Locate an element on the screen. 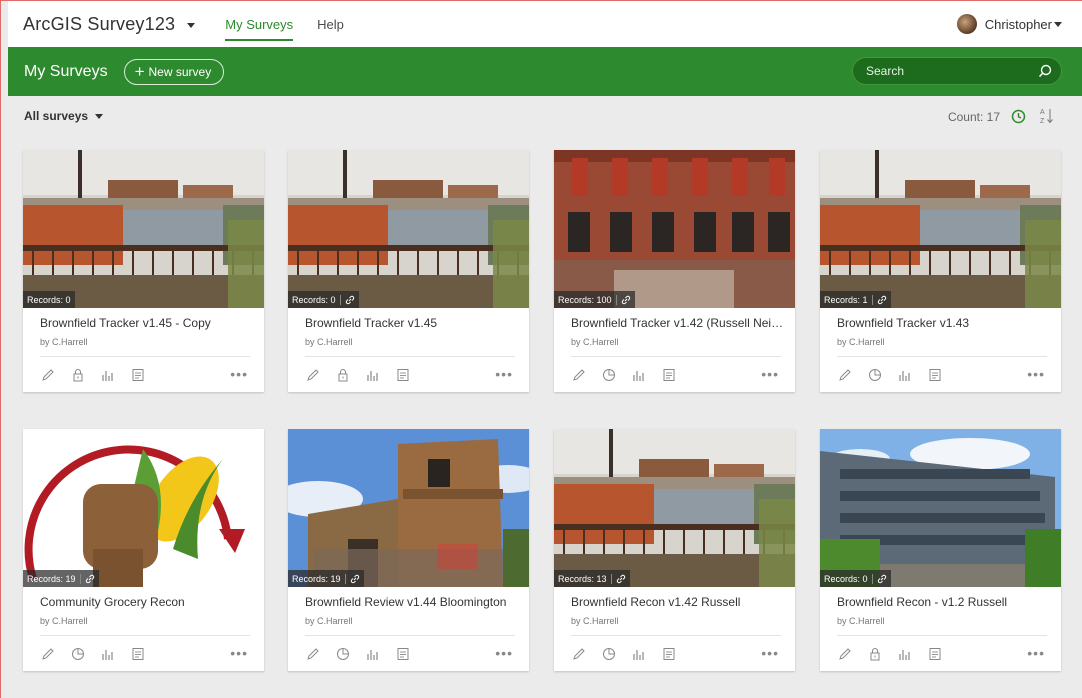 This screenshot has height=698, width=1082. survey-title: Community Grocery Recon is located at coordinates (147, 602).